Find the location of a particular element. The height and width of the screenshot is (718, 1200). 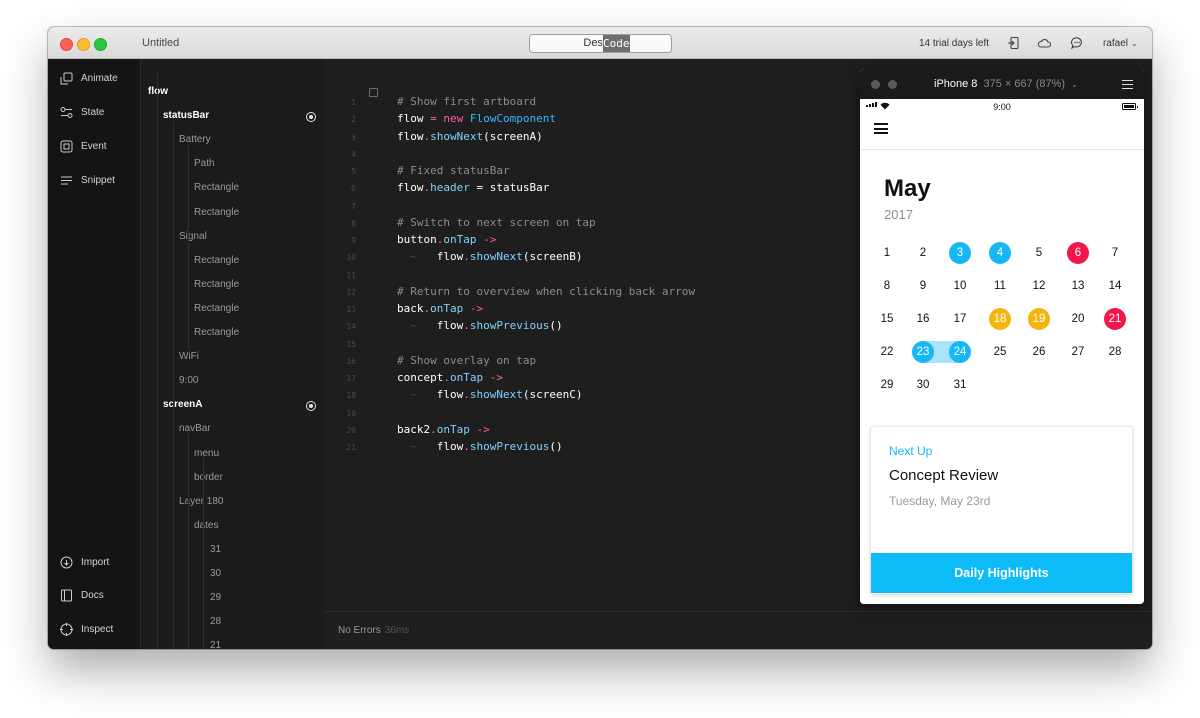

calendar-day: 17 is located at coordinates (960, 319).